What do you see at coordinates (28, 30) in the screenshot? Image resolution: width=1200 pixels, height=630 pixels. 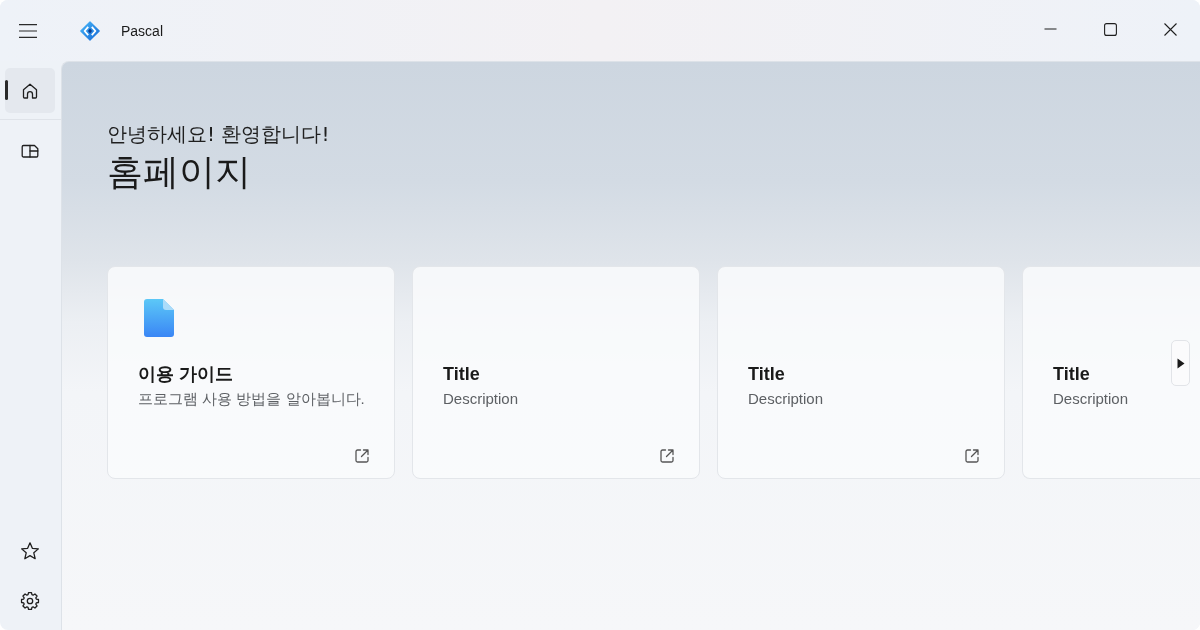 I see `menu-icon` at bounding box center [28, 30].